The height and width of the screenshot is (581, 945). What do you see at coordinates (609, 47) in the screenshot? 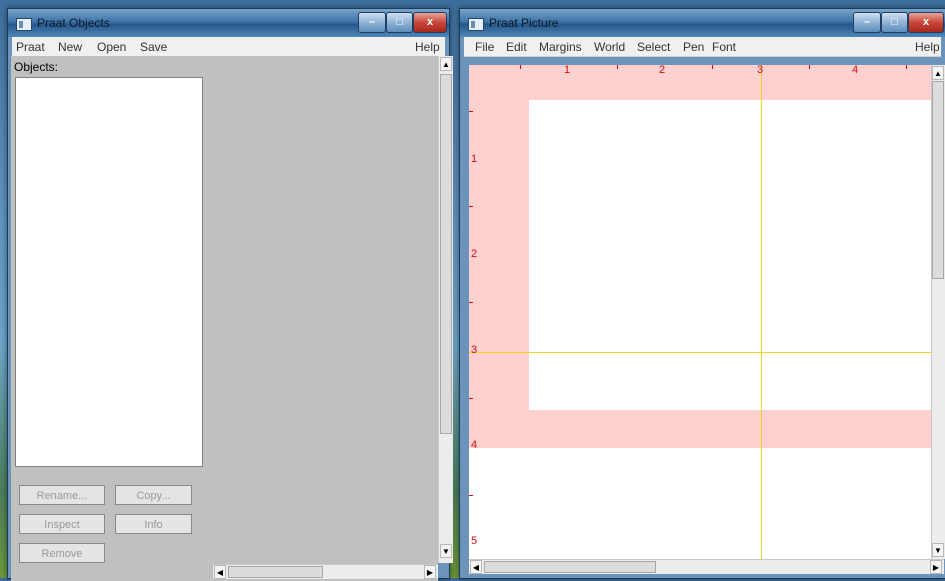
I see `menu-world: World` at bounding box center [609, 47].